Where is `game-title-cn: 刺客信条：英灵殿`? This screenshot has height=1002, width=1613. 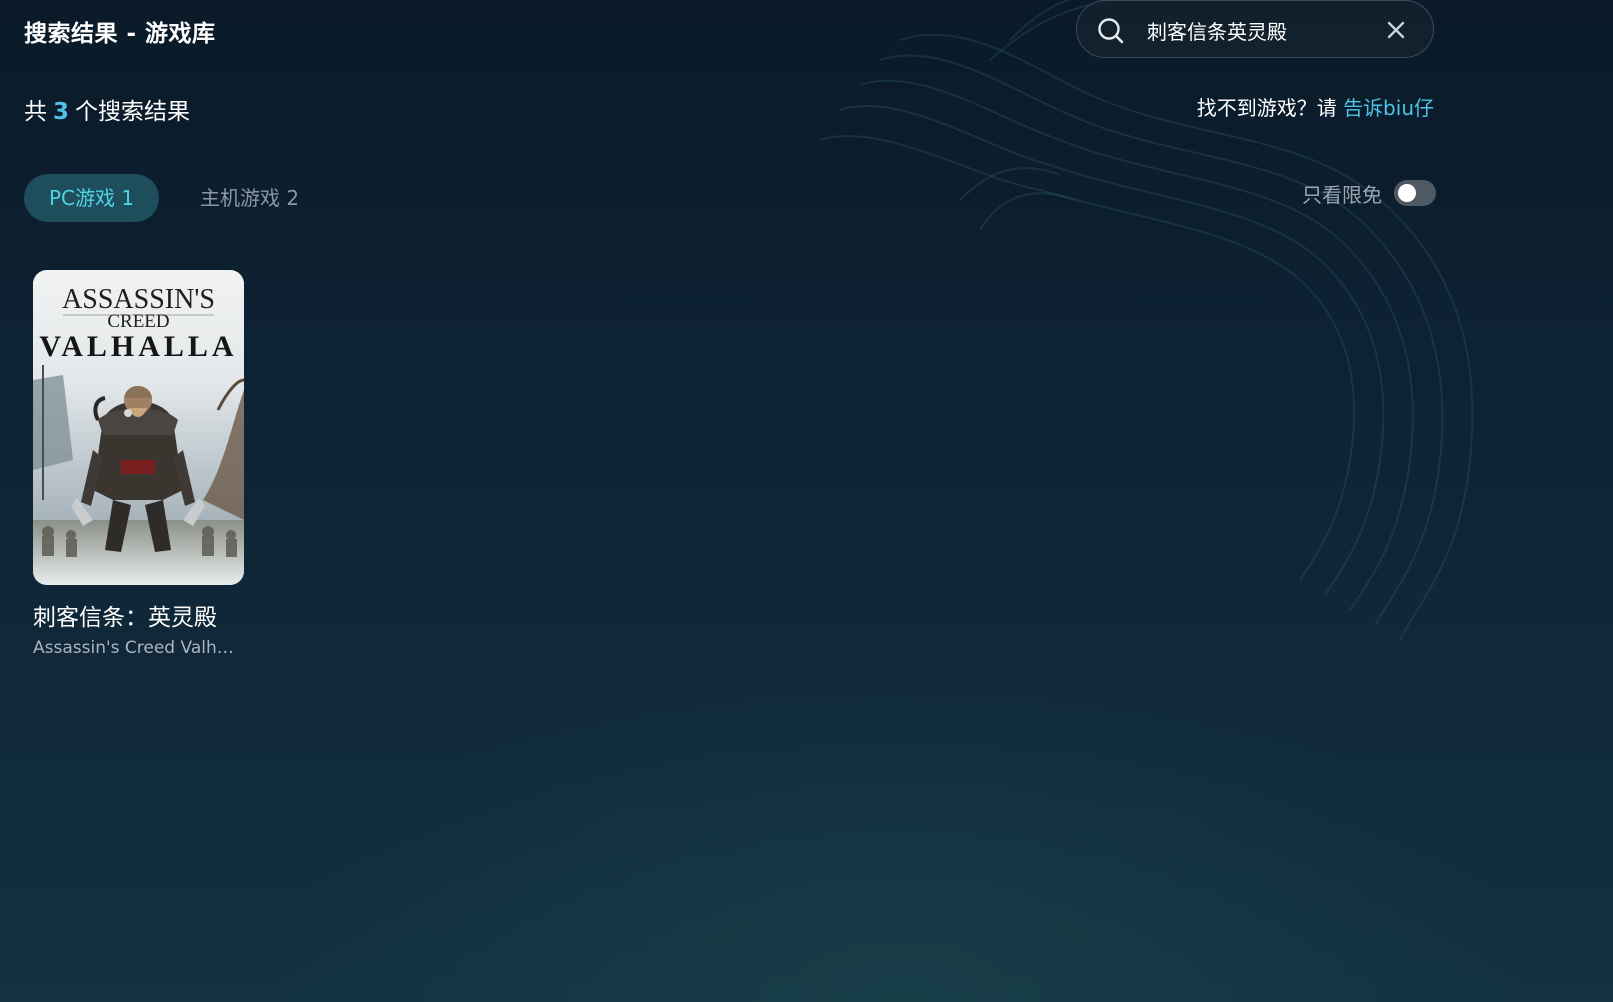
game-title-cn: 刺客信条：英灵殿 is located at coordinates (138, 615).